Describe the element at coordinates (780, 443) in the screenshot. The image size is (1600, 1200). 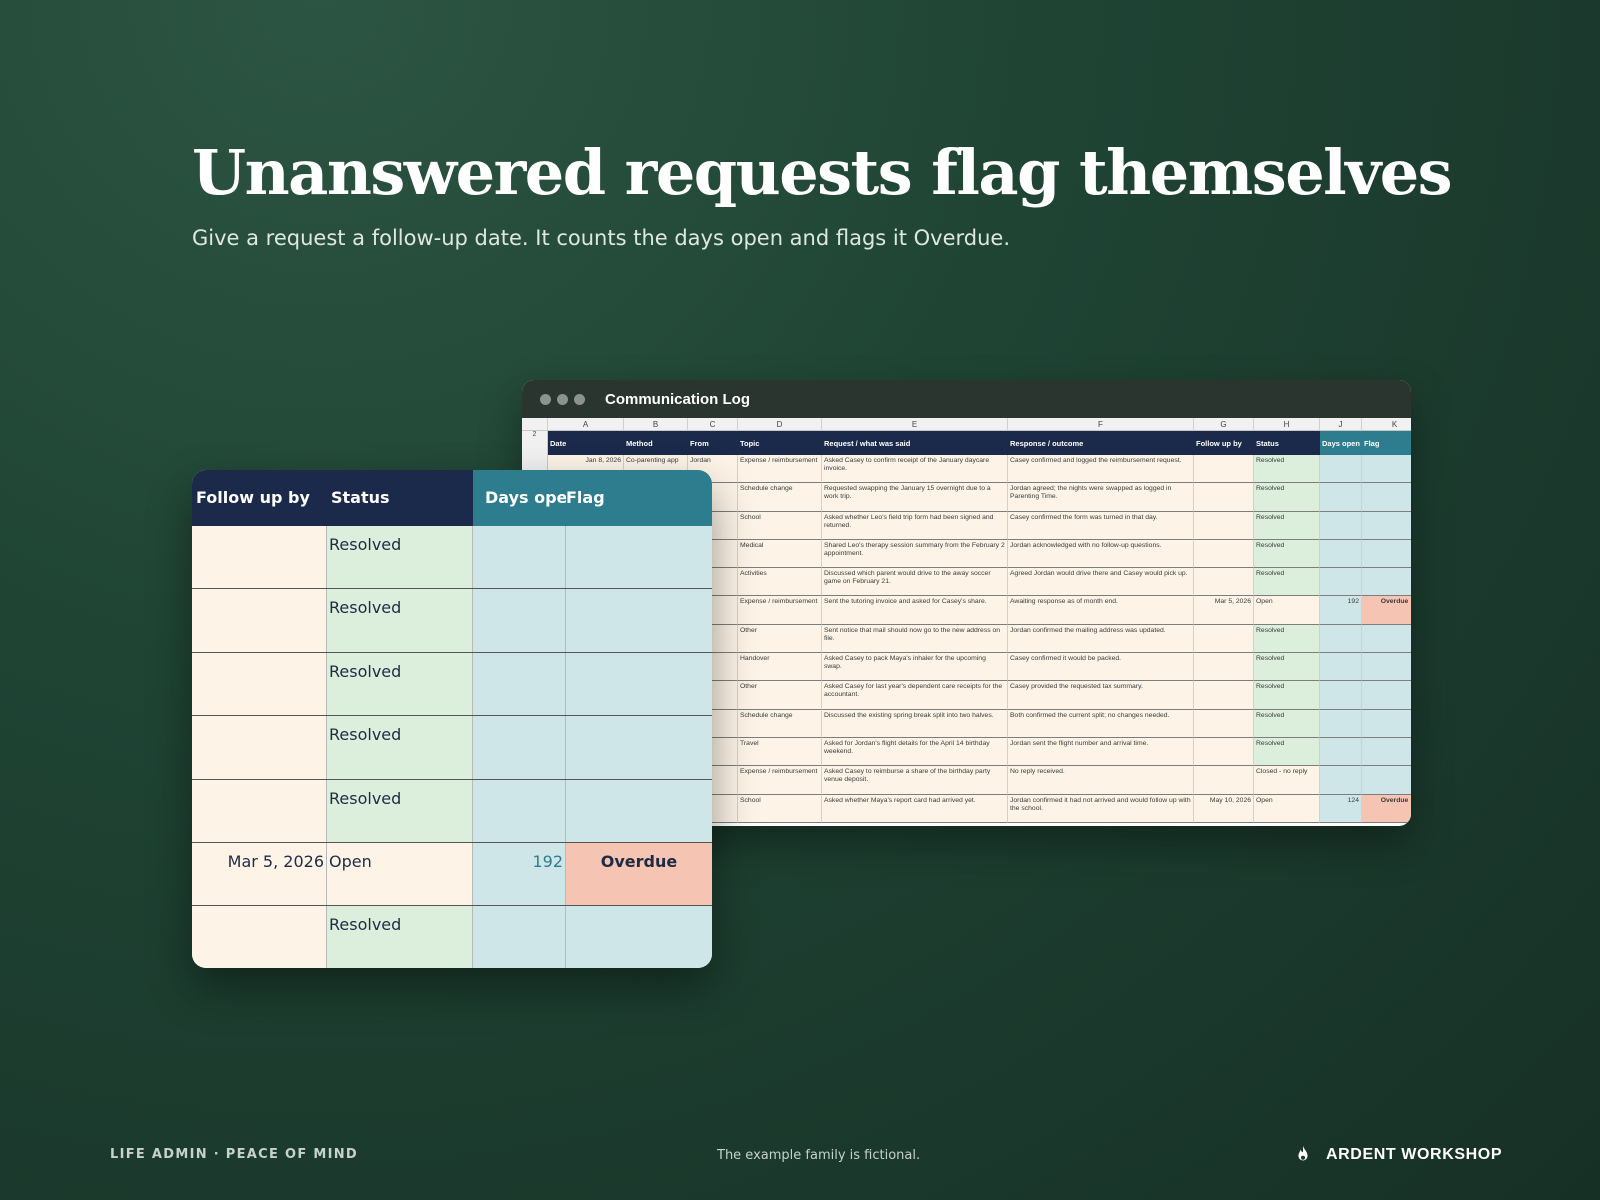
I see `column-header: Topic` at that location.